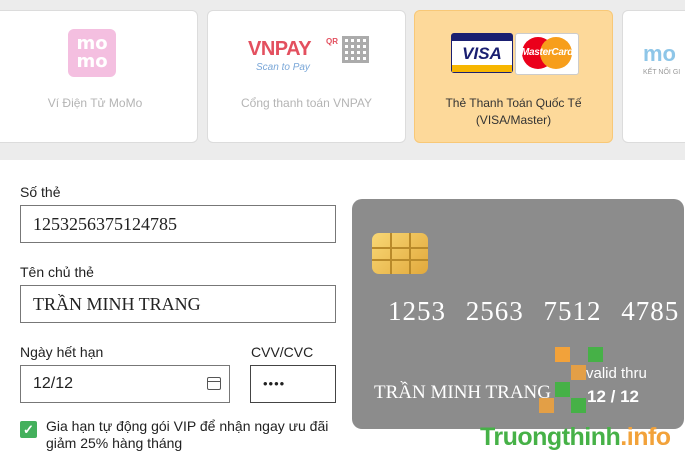  Describe the element at coordinates (53, 383) in the screenshot. I see `expiry-date-value: 12/12` at that location.